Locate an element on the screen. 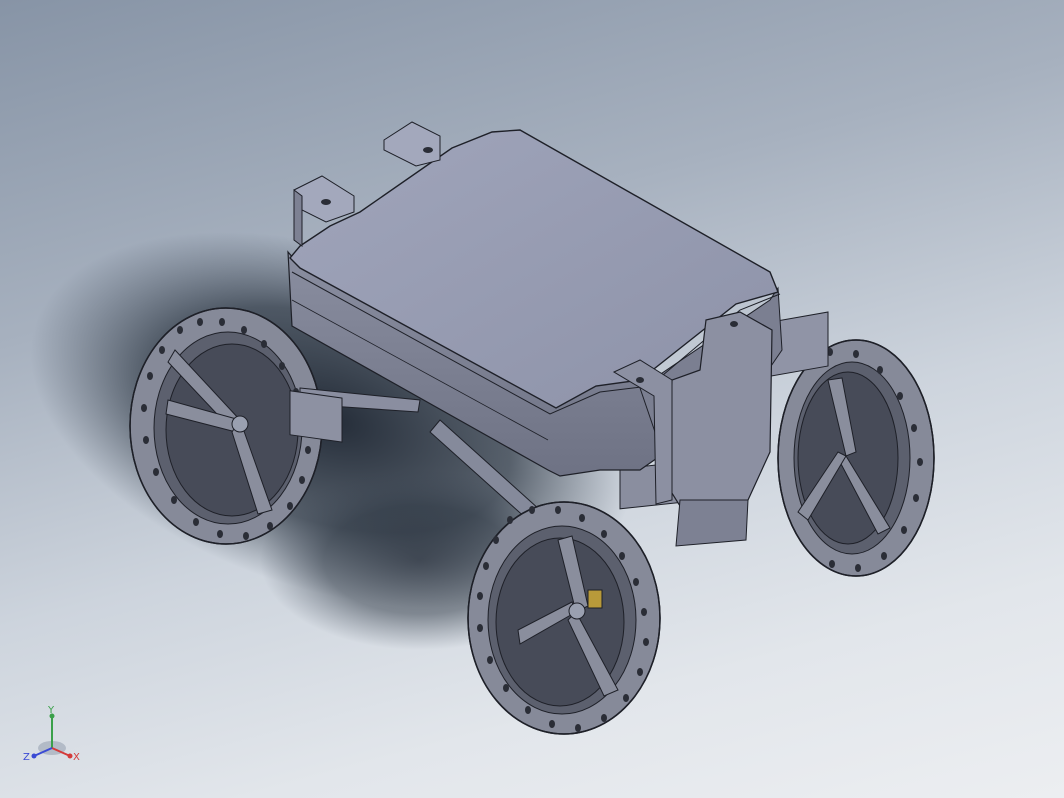 Image resolution: width=1064 pixels, height=798 pixels. triad-z-label: Z is located at coordinates (26, 757).